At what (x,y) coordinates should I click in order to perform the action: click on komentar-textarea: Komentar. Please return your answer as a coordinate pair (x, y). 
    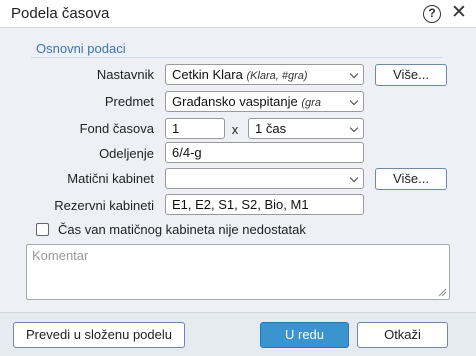
    Looking at the image, I should click on (238, 272).